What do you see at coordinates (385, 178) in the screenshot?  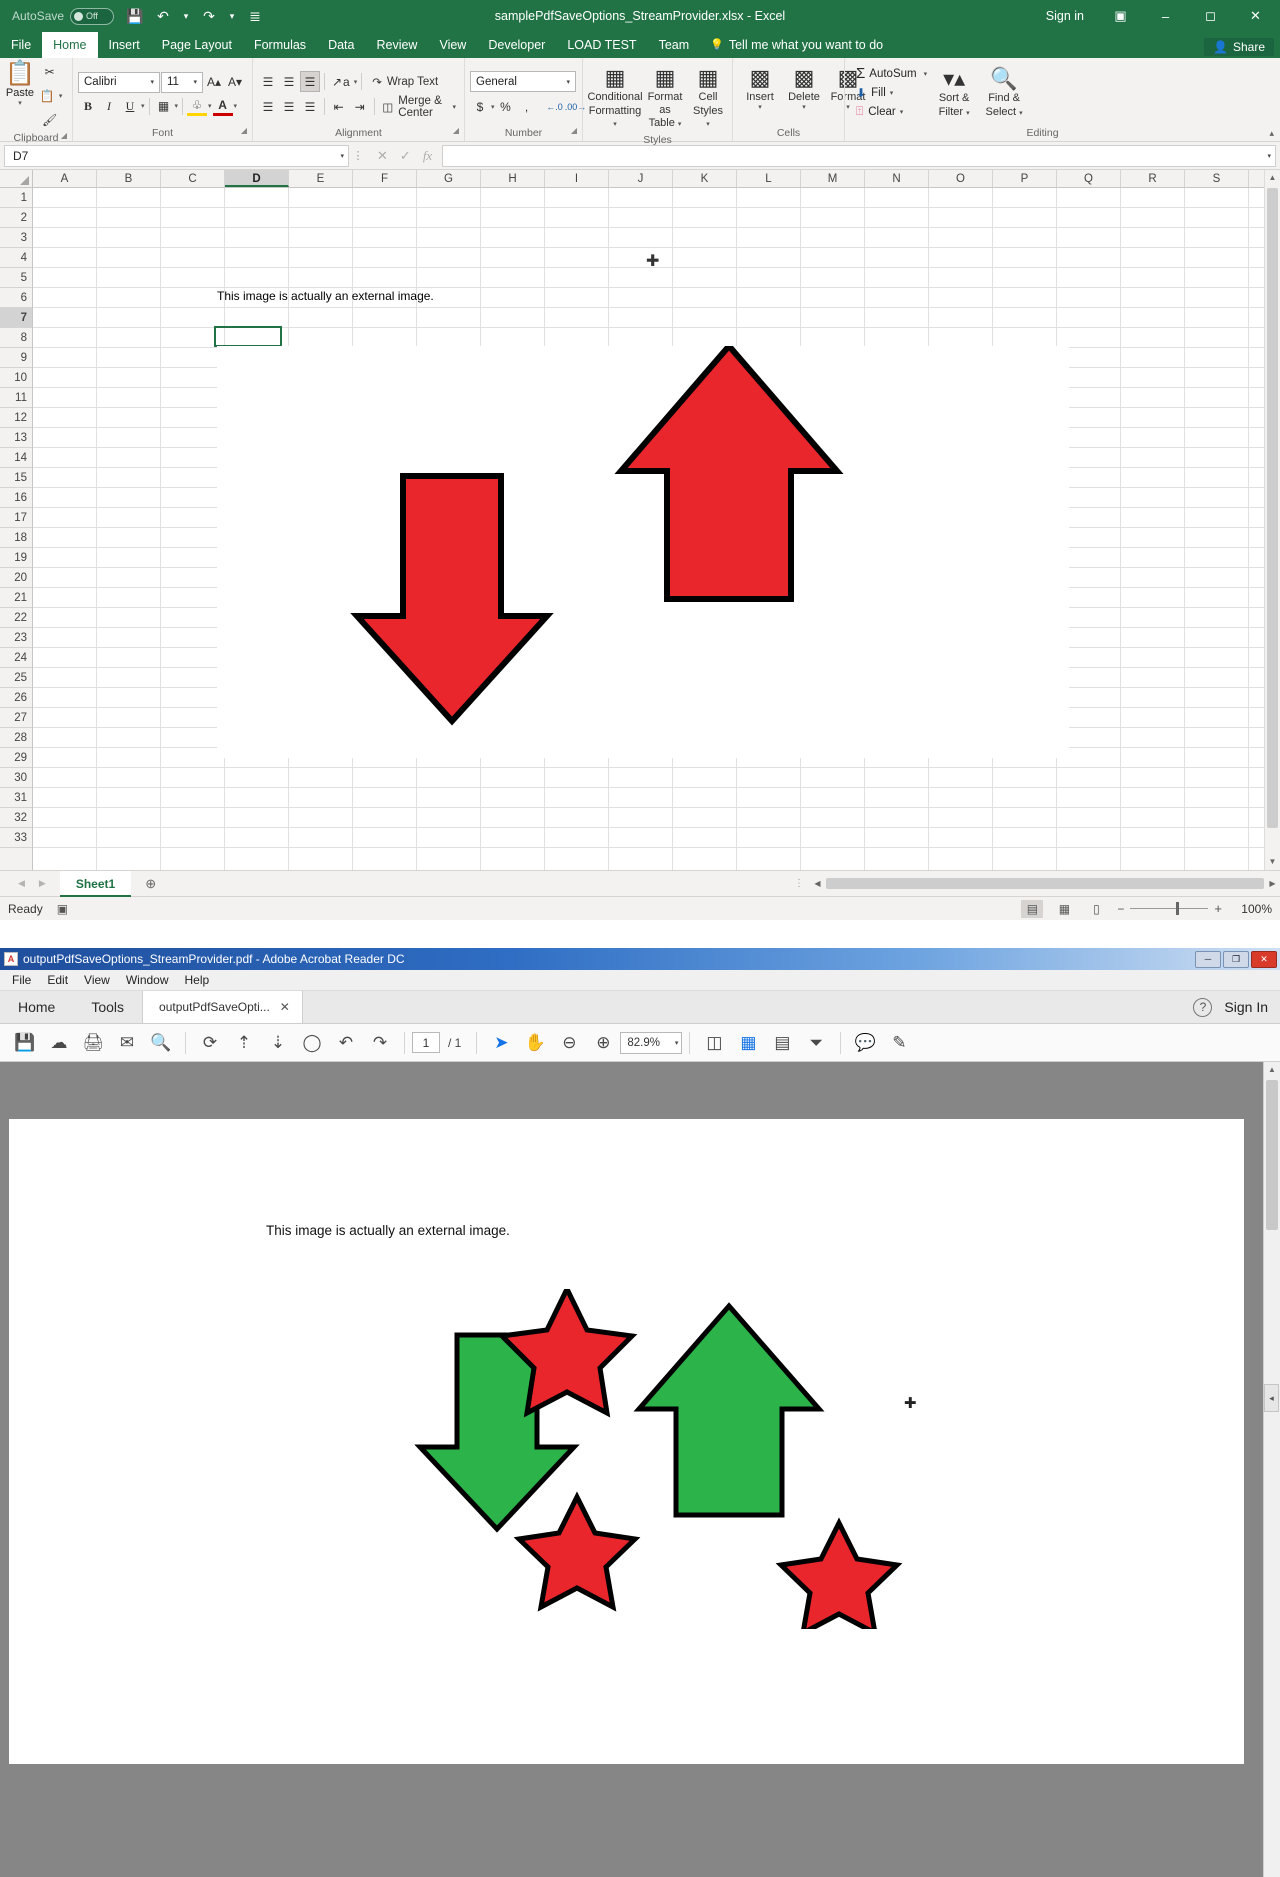 I see `column-header-F: F` at bounding box center [385, 178].